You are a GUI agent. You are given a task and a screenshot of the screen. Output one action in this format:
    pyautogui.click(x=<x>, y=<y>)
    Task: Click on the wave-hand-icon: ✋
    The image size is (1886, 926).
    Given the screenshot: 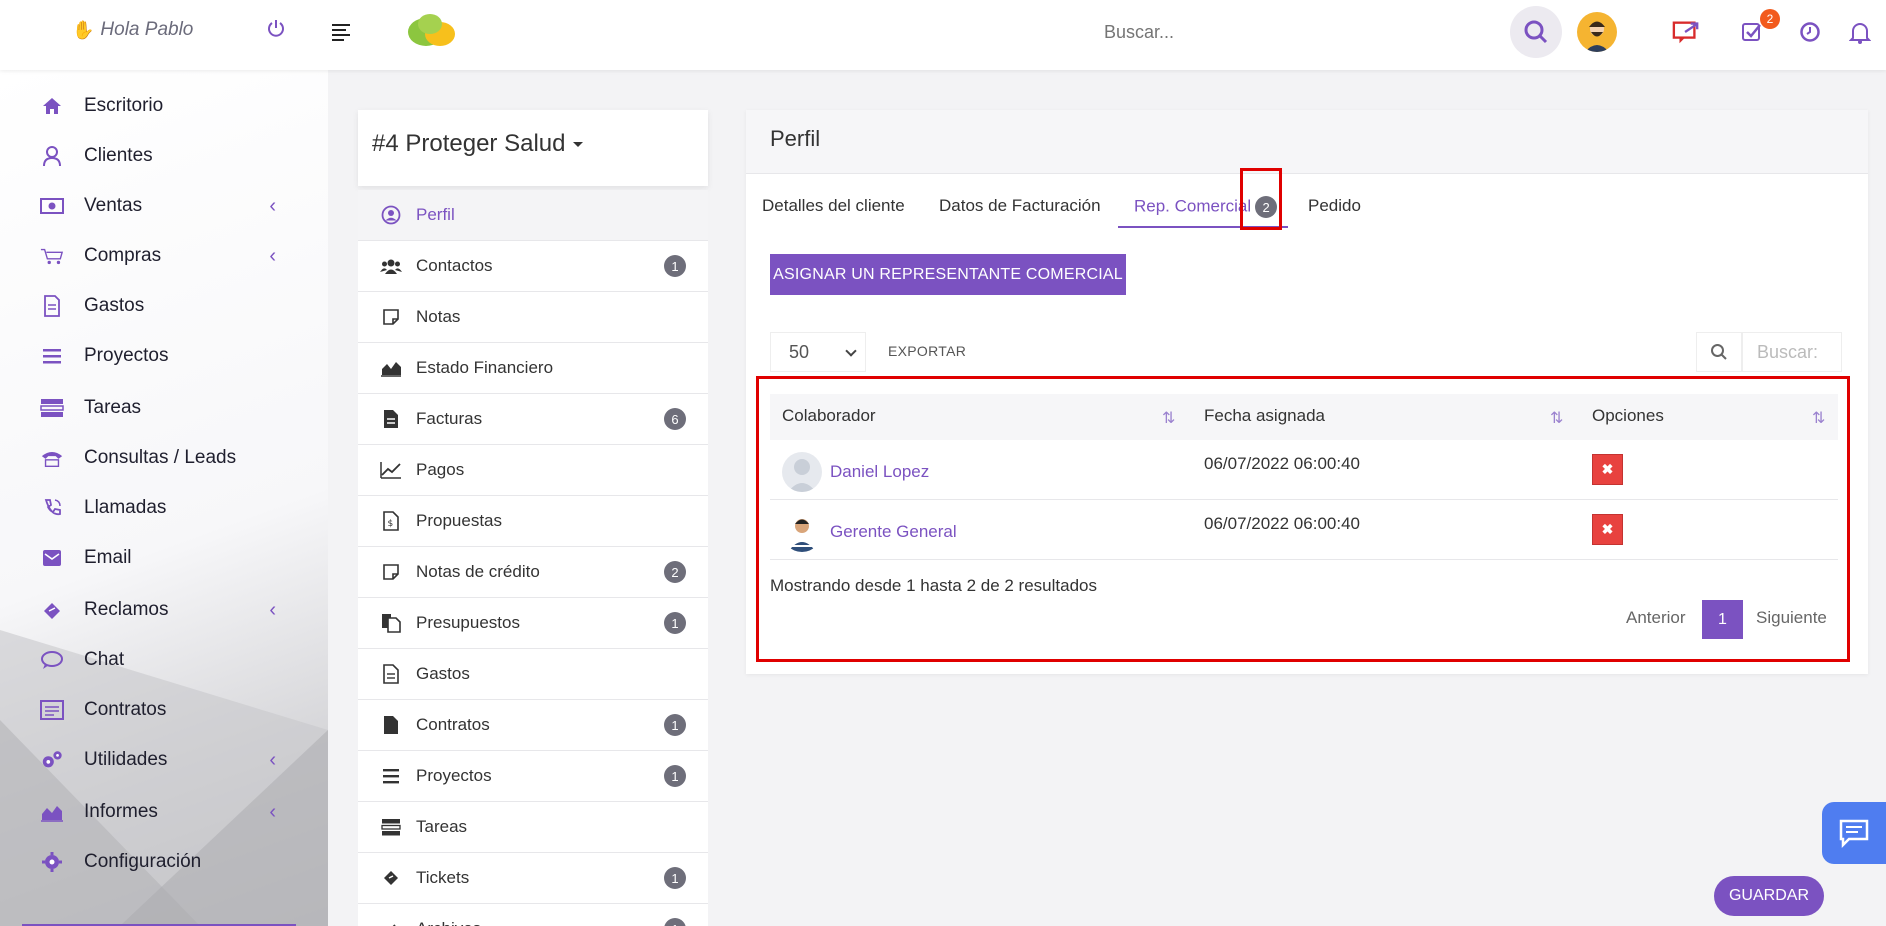 What is the action you would take?
    pyautogui.click(x=83, y=29)
    